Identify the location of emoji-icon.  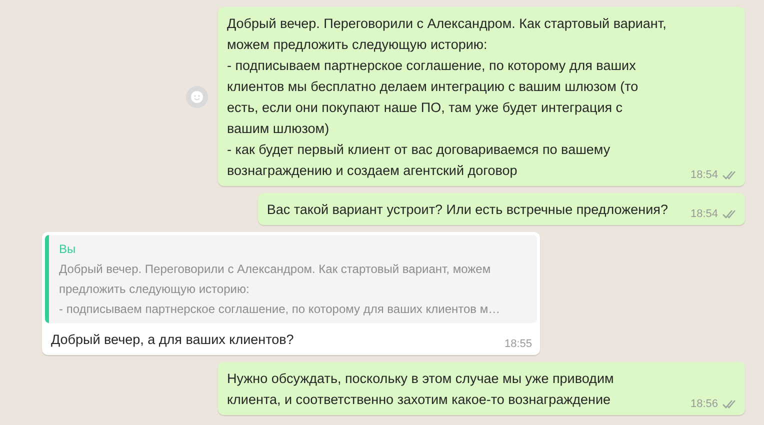
(197, 97).